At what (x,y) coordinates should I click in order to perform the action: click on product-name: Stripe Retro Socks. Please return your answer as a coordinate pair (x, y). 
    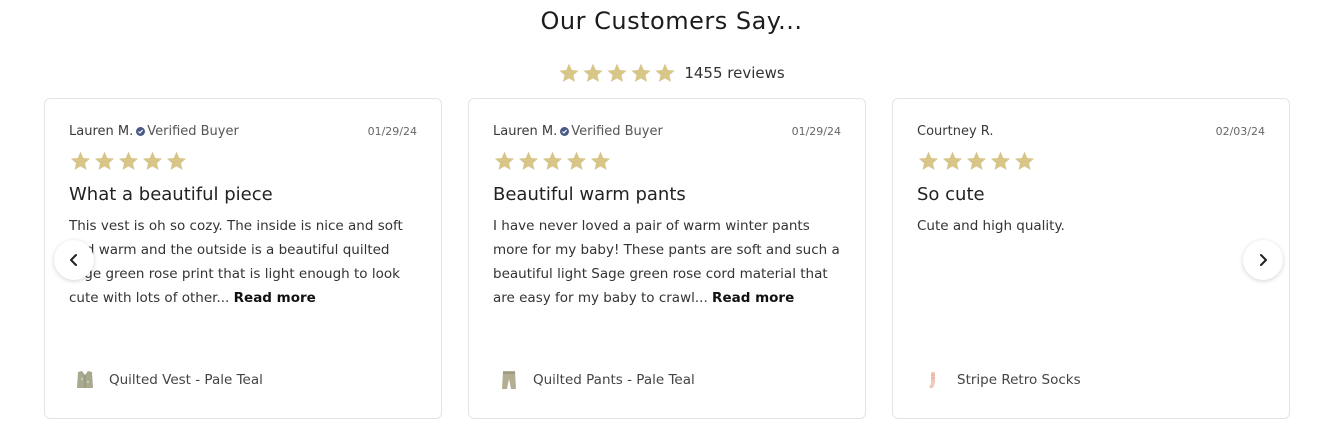
    Looking at the image, I should click on (1019, 380).